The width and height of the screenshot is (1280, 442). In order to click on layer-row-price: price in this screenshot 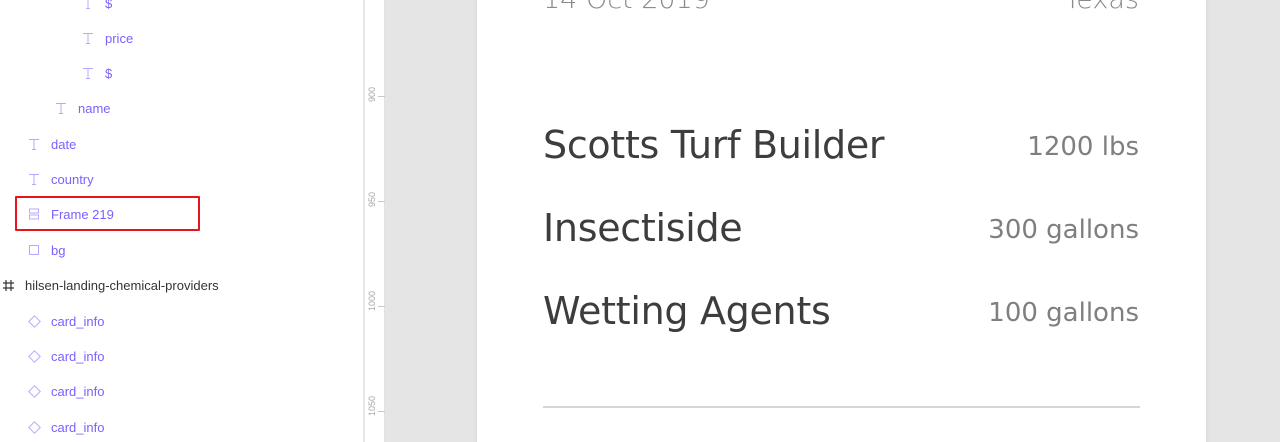, I will do `click(181, 38)`.